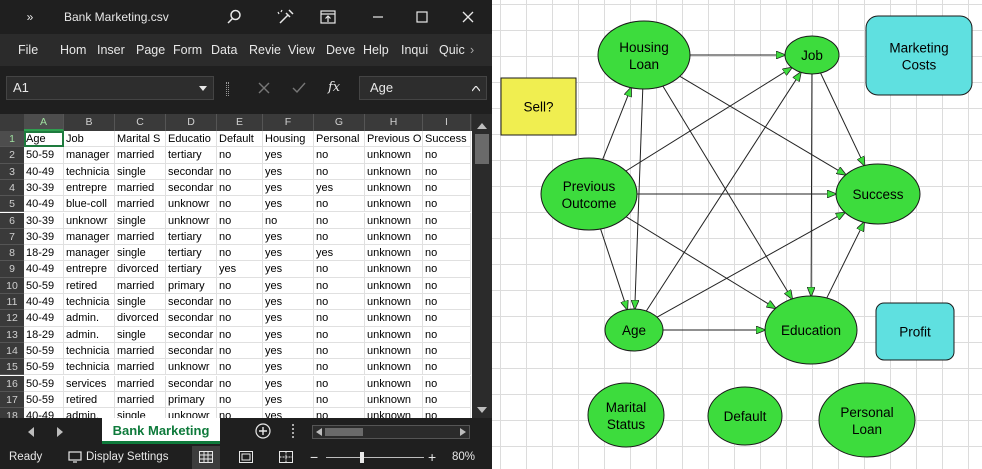 The width and height of the screenshot is (982, 469). I want to click on table-cell: 30-39, so click(44, 220).